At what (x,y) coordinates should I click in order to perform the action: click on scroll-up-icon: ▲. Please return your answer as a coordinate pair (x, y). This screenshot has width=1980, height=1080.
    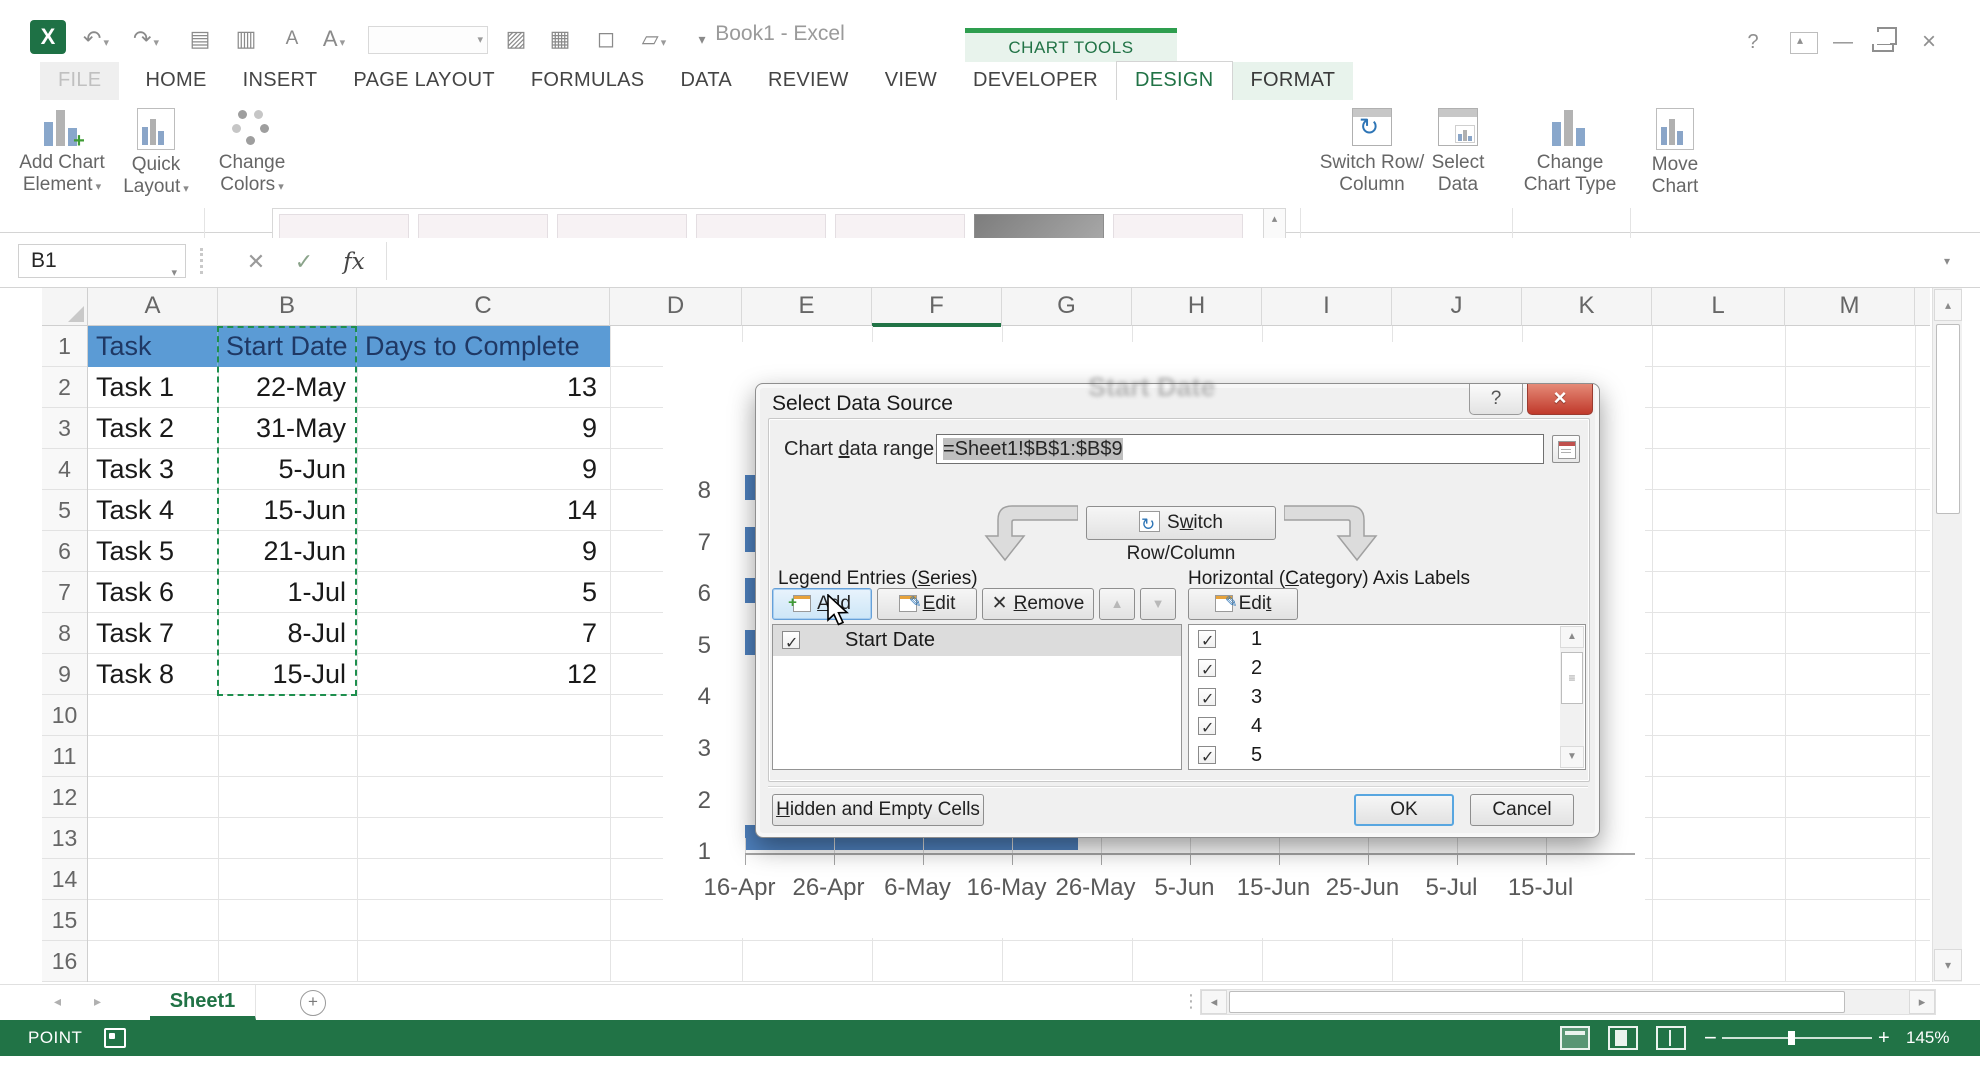
    Looking at the image, I should click on (1572, 637).